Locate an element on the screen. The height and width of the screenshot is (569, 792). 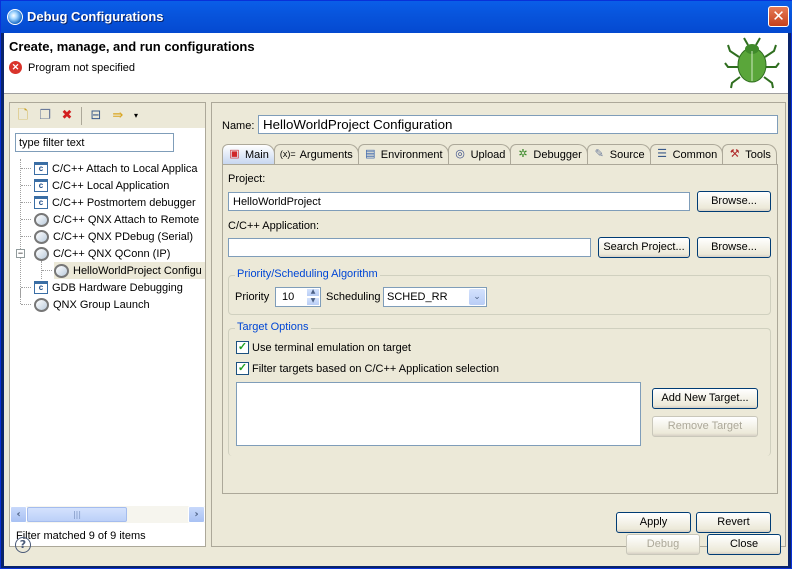
tree-item-label: C/C++ QNX PDebug (Serial) is located at coordinates (123, 236).